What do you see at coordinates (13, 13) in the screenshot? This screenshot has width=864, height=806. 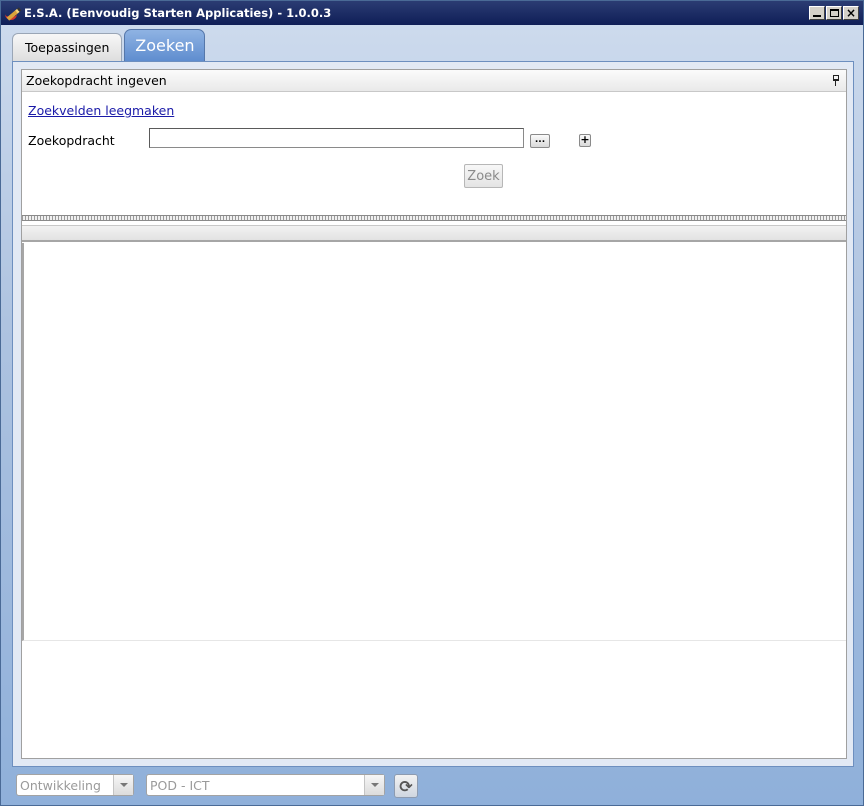 I see `app-logo-icon` at bounding box center [13, 13].